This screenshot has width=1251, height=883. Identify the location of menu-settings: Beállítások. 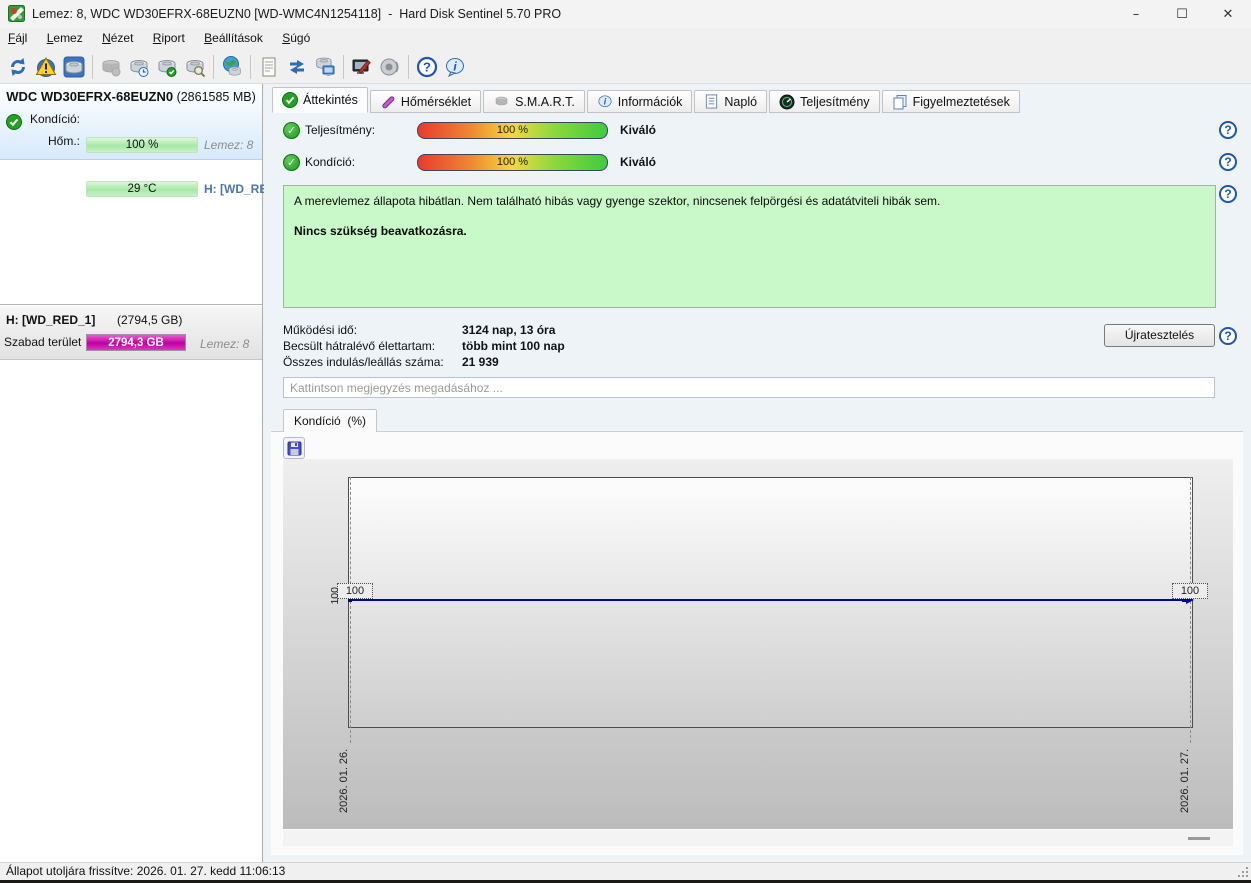
(233, 38).